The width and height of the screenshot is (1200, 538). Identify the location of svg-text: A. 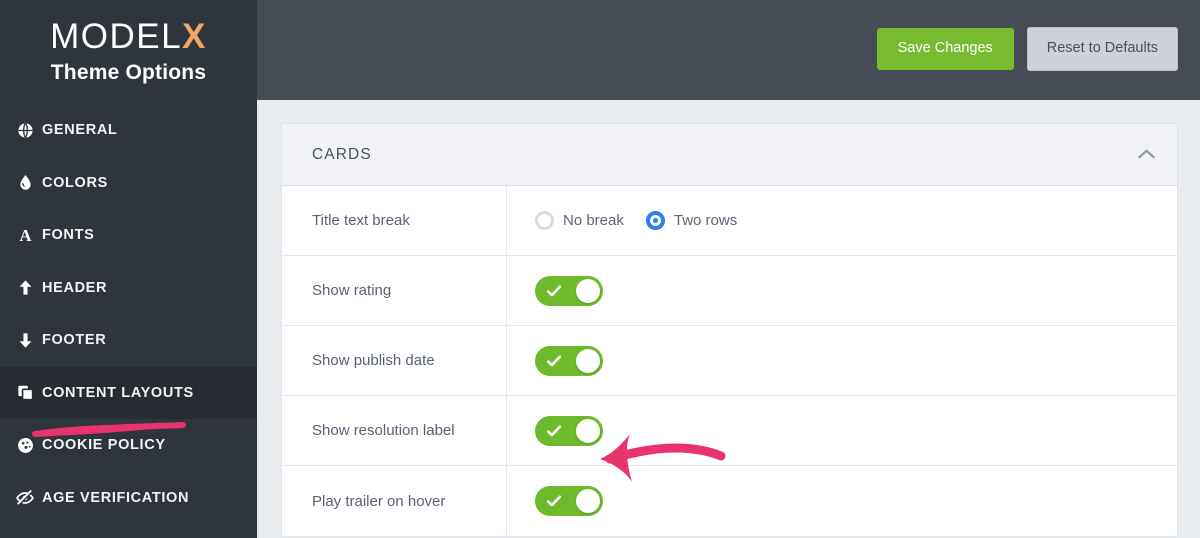
(25, 235).